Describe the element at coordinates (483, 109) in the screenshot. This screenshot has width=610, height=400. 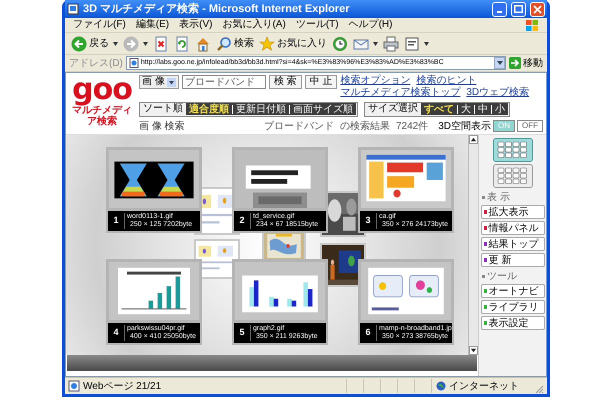
I see `option: 中` at that location.